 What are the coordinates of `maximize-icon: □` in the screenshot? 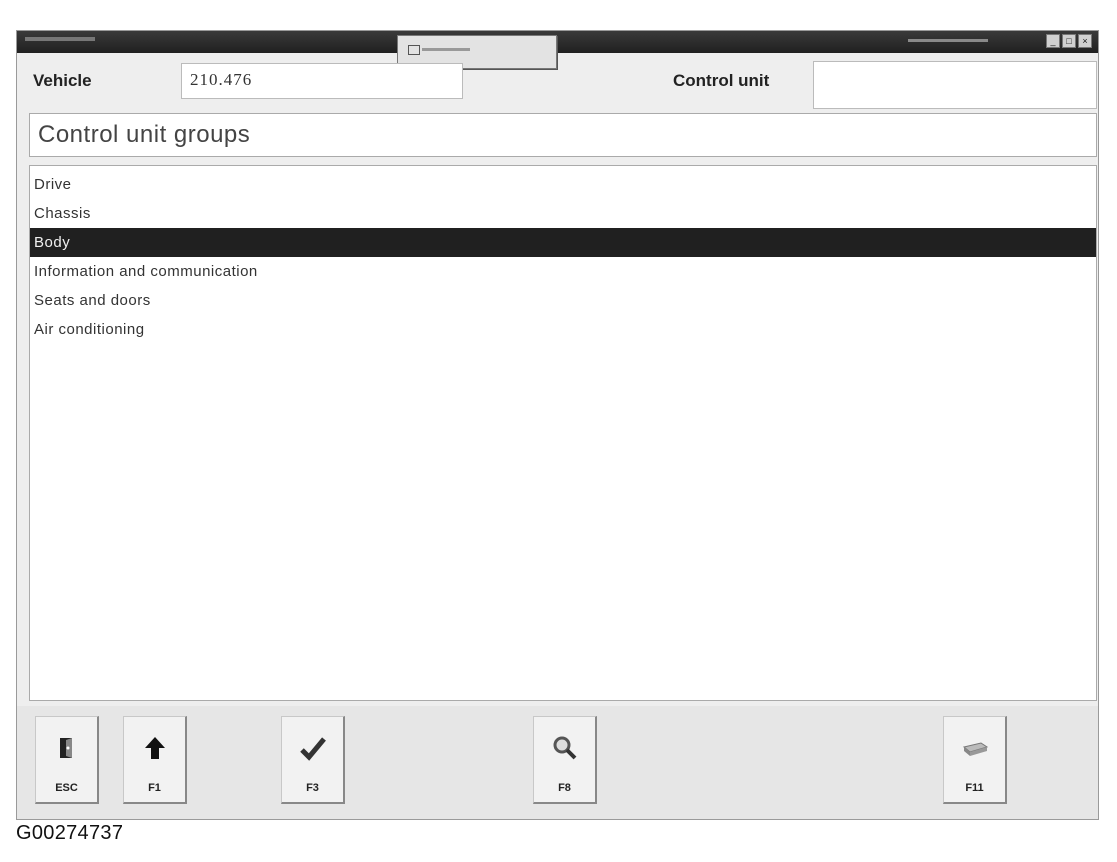 It's located at (1069, 41).